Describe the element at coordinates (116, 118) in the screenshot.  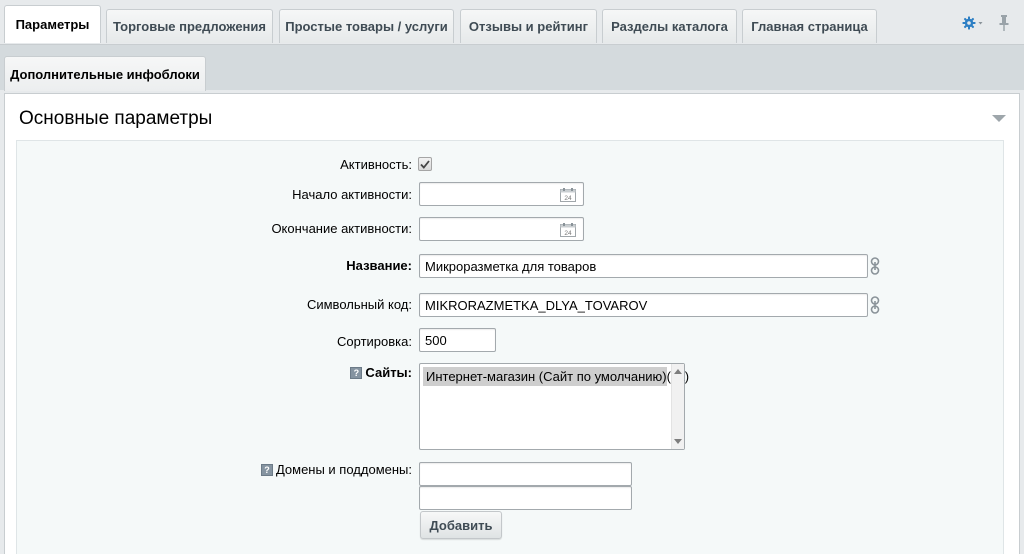
I see `section-title: Основные параметры` at that location.